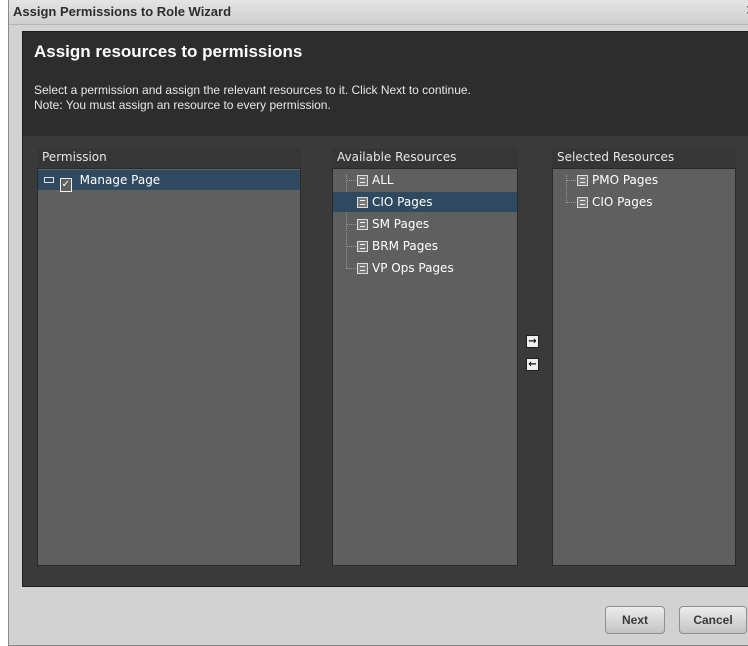 The height and width of the screenshot is (646, 748). Describe the element at coordinates (713, 620) in the screenshot. I see `cancel-button: Cancel` at that location.